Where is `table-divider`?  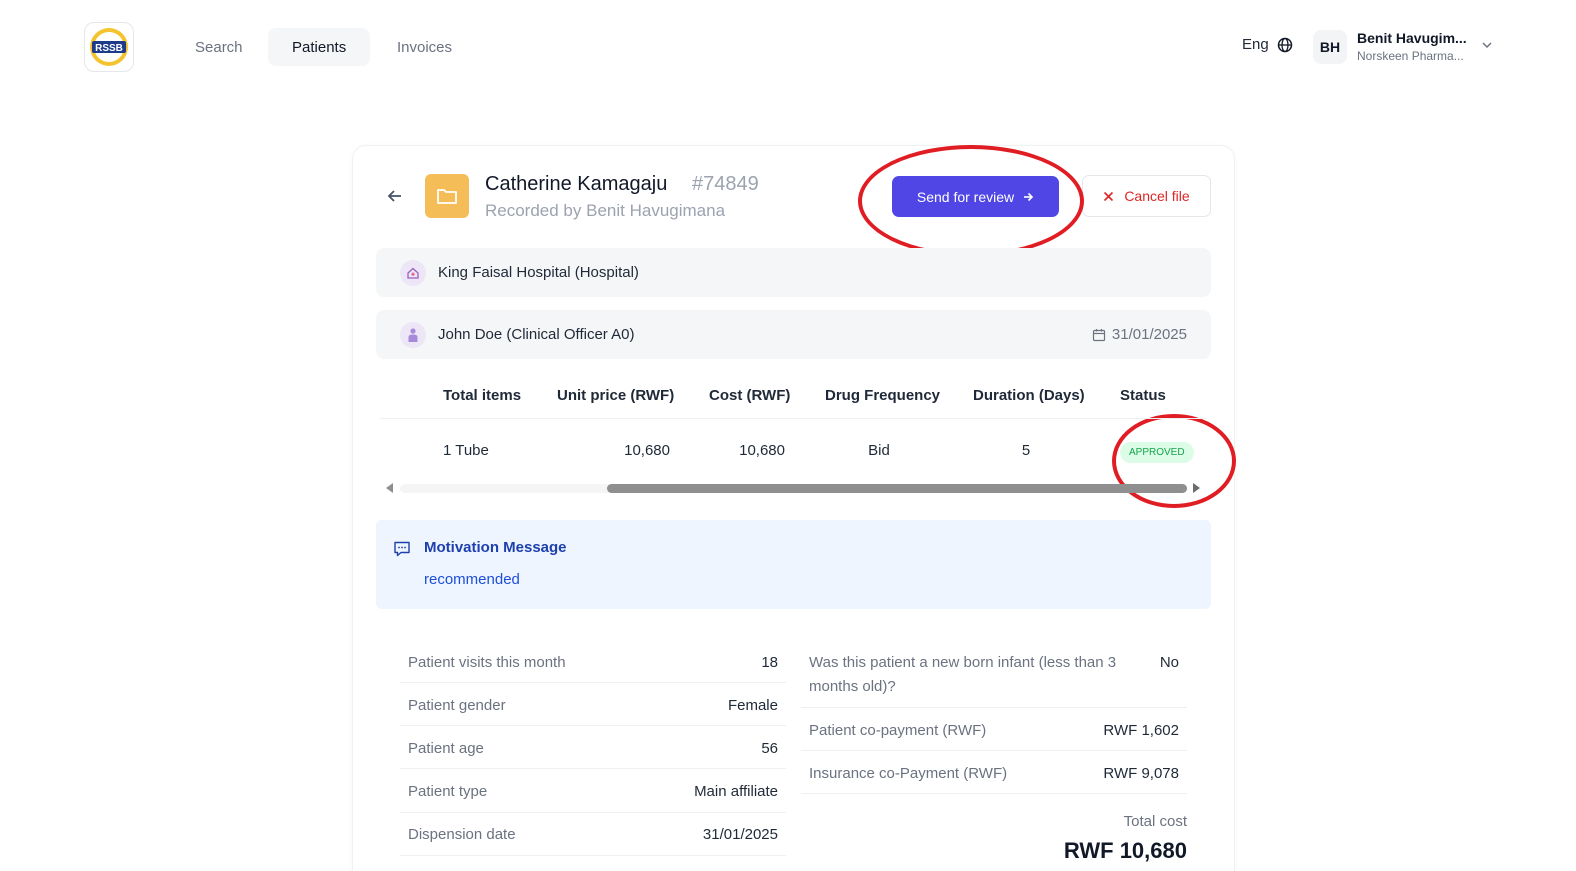
table-divider is located at coordinates (793, 418).